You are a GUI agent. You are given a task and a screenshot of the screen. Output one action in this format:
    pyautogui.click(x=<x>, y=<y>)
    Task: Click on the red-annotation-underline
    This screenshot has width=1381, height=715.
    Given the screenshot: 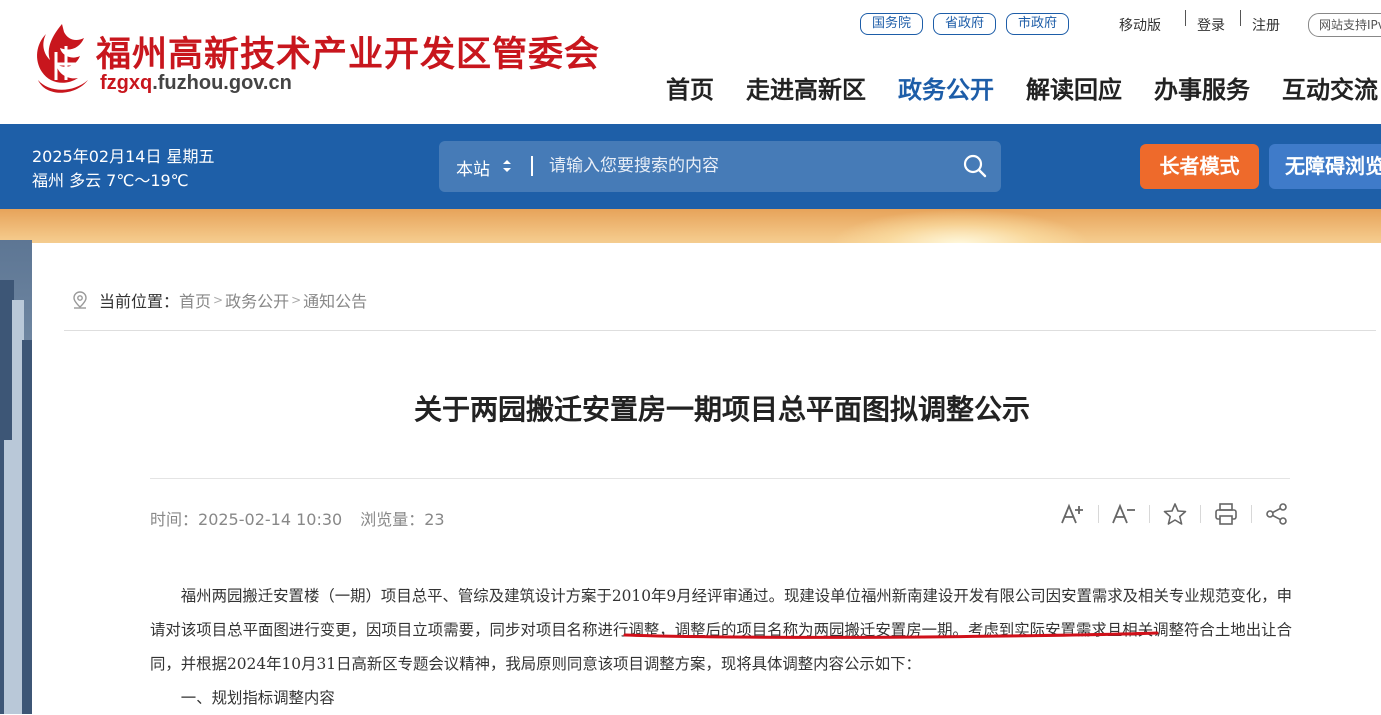 What is the action you would take?
    pyautogui.click(x=891, y=635)
    